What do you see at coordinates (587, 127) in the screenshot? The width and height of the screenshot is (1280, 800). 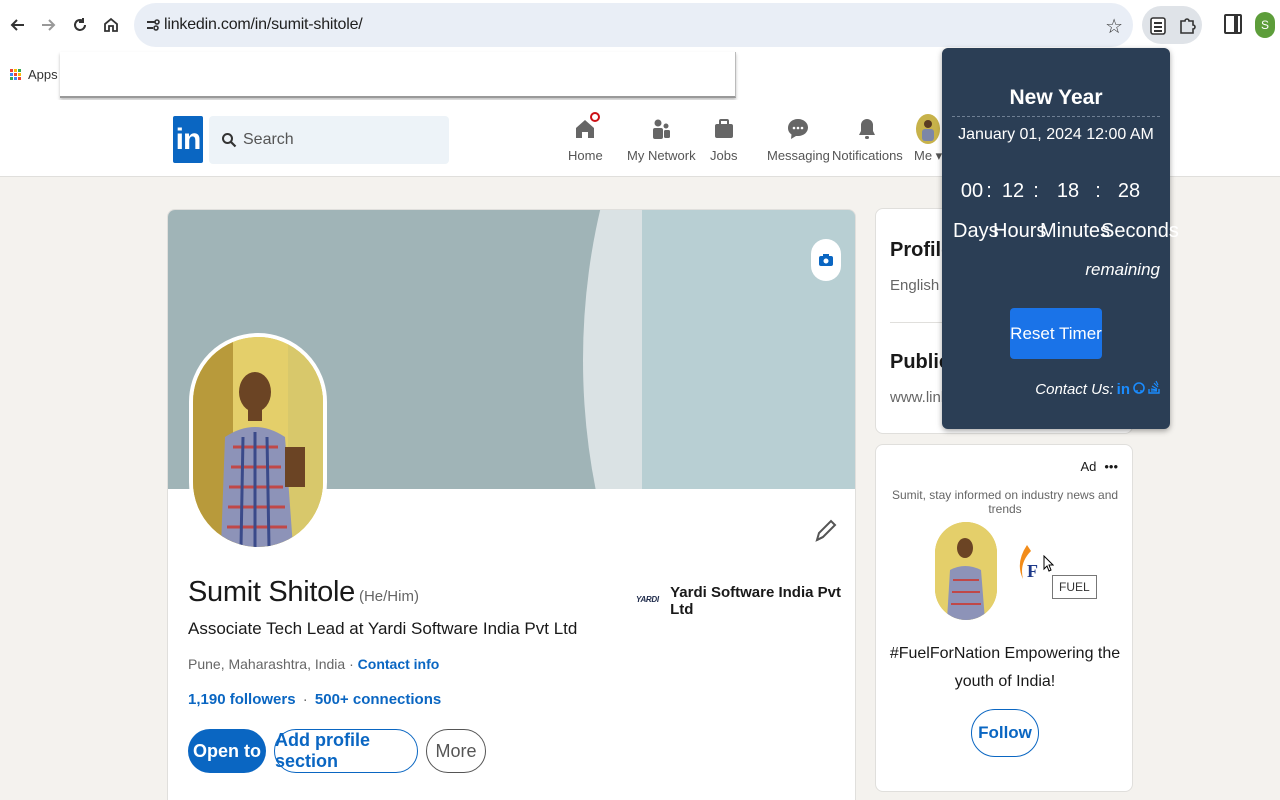 I see `home-icon` at bounding box center [587, 127].